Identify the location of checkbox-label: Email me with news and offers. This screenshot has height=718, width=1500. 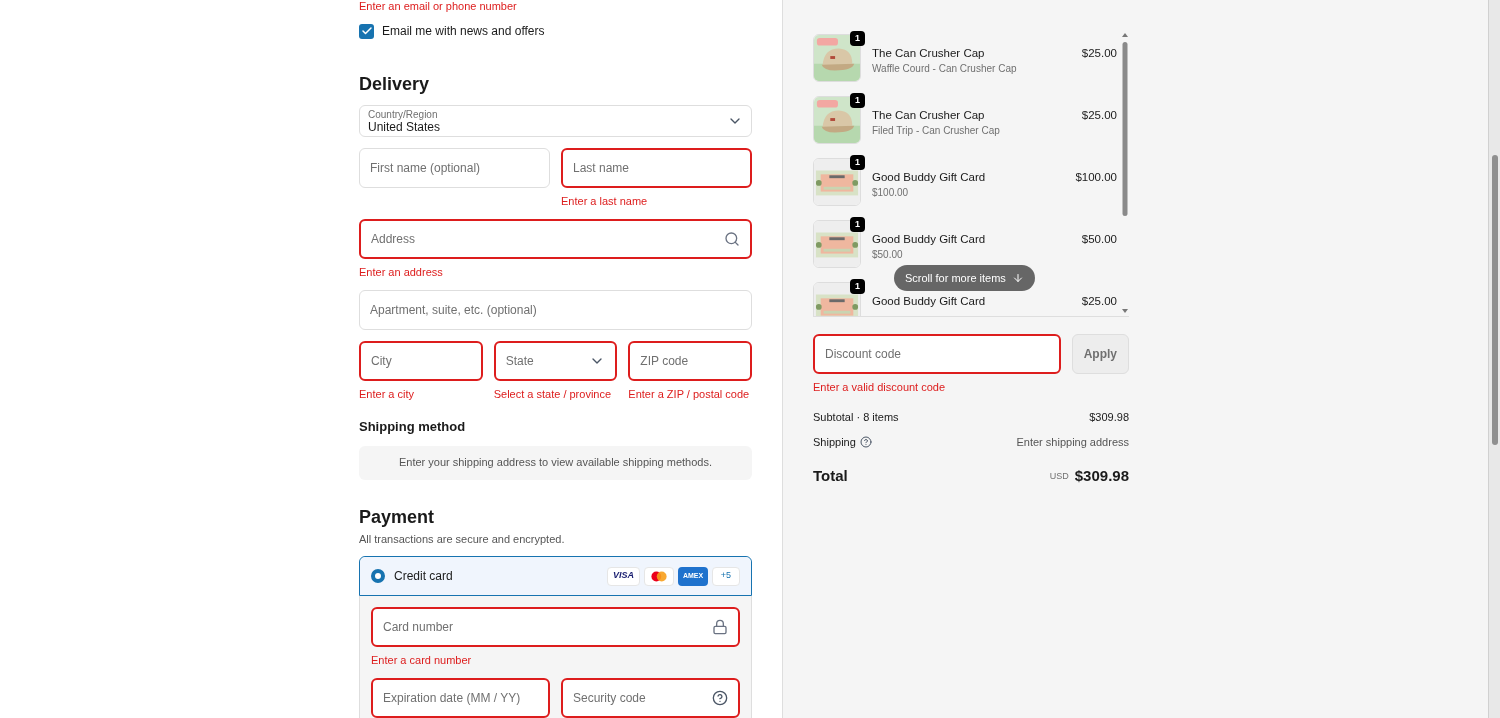
(463, 31).